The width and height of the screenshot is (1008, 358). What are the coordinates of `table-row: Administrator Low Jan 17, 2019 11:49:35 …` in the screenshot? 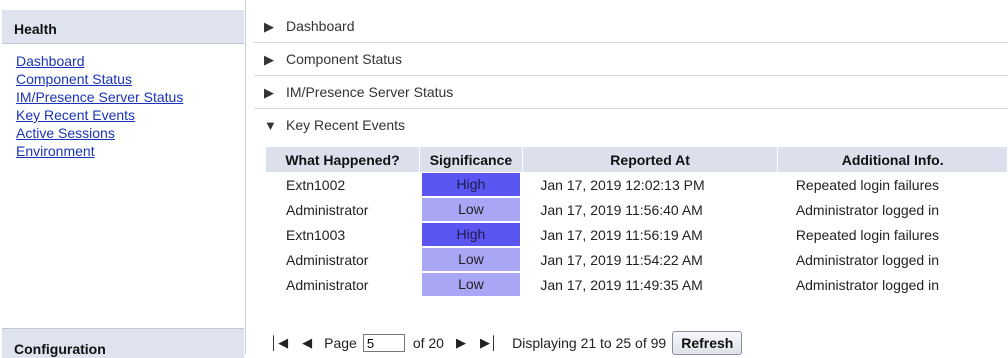 It's located at (637, 284).